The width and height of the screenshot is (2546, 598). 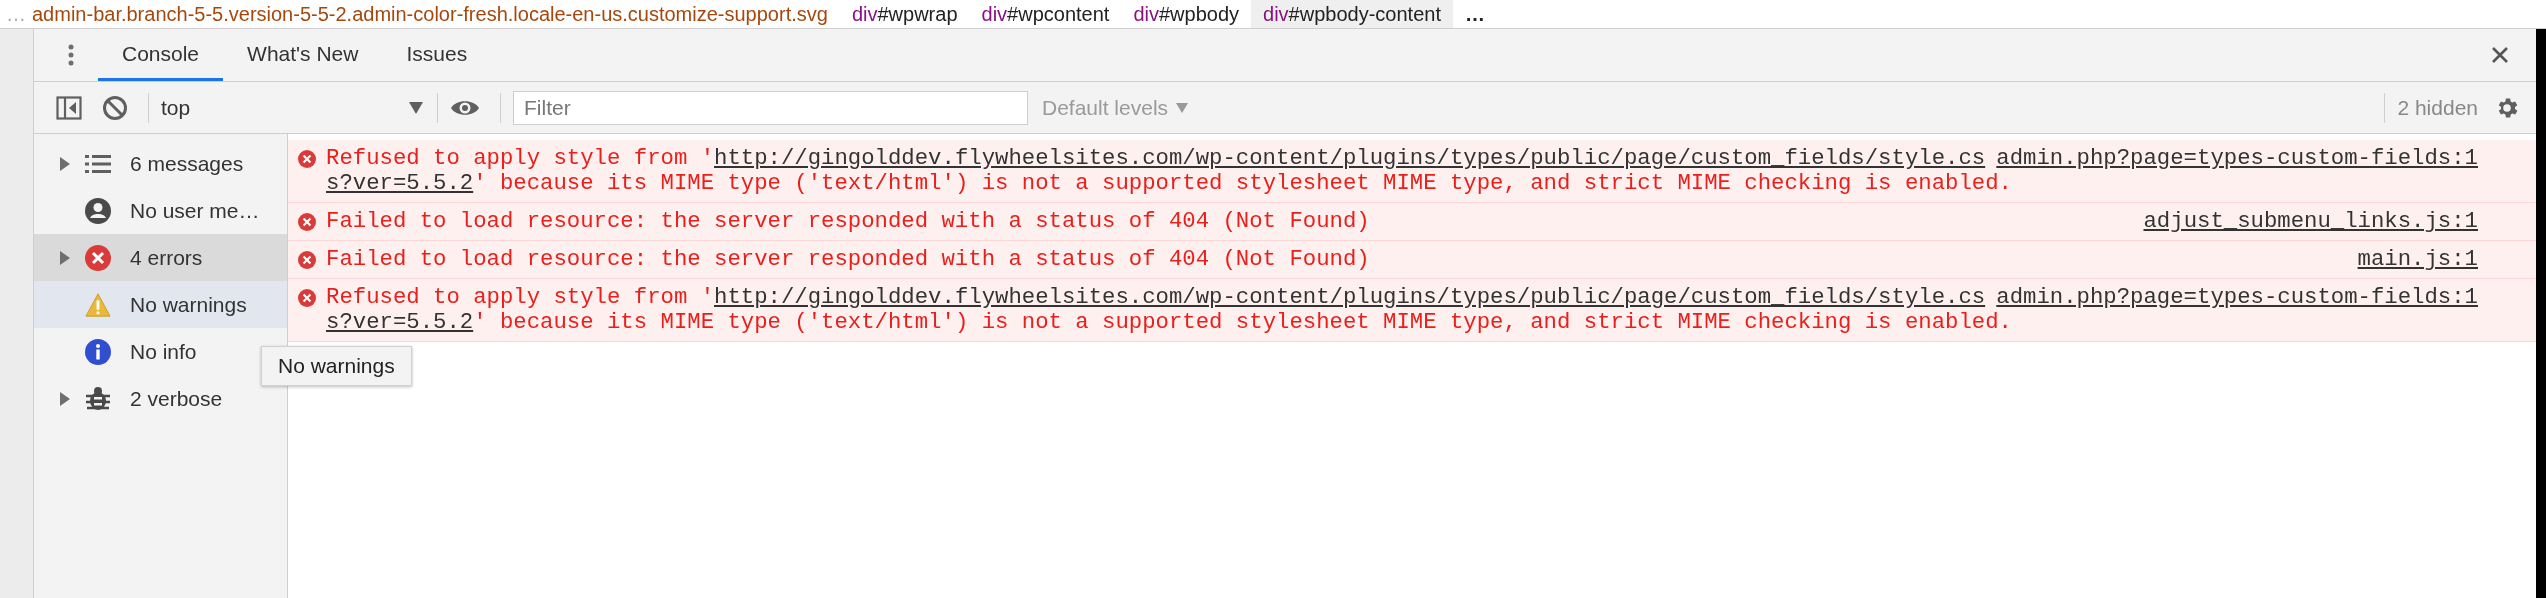 I want to click on tooltip: No warnings, so click(x=336, y=366).